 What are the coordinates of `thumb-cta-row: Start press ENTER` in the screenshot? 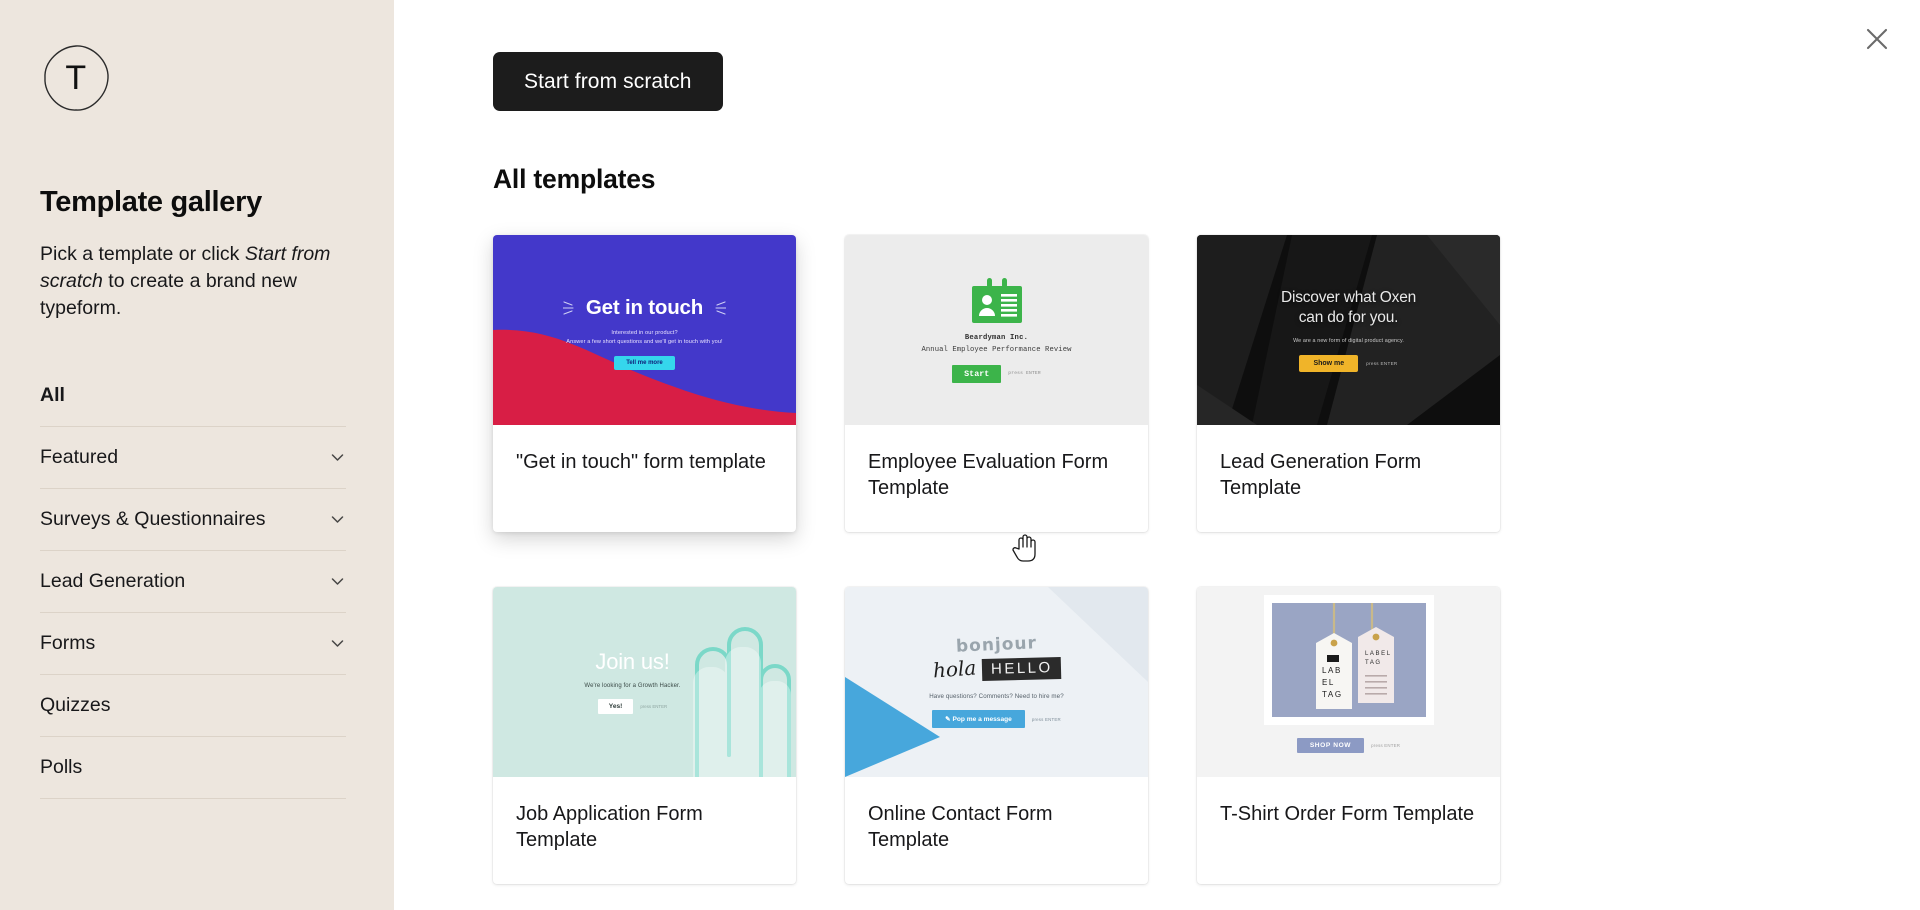 It's located at (996, 373).